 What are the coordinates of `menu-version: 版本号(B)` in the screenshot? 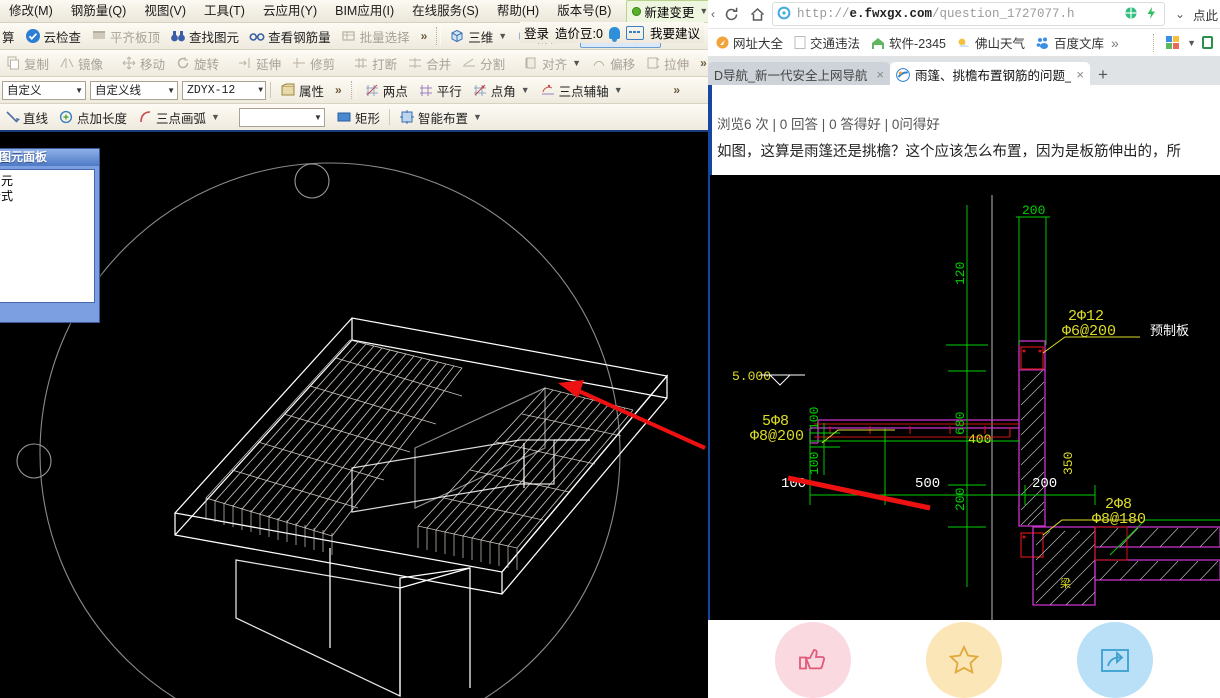 It's located at (584, 11).